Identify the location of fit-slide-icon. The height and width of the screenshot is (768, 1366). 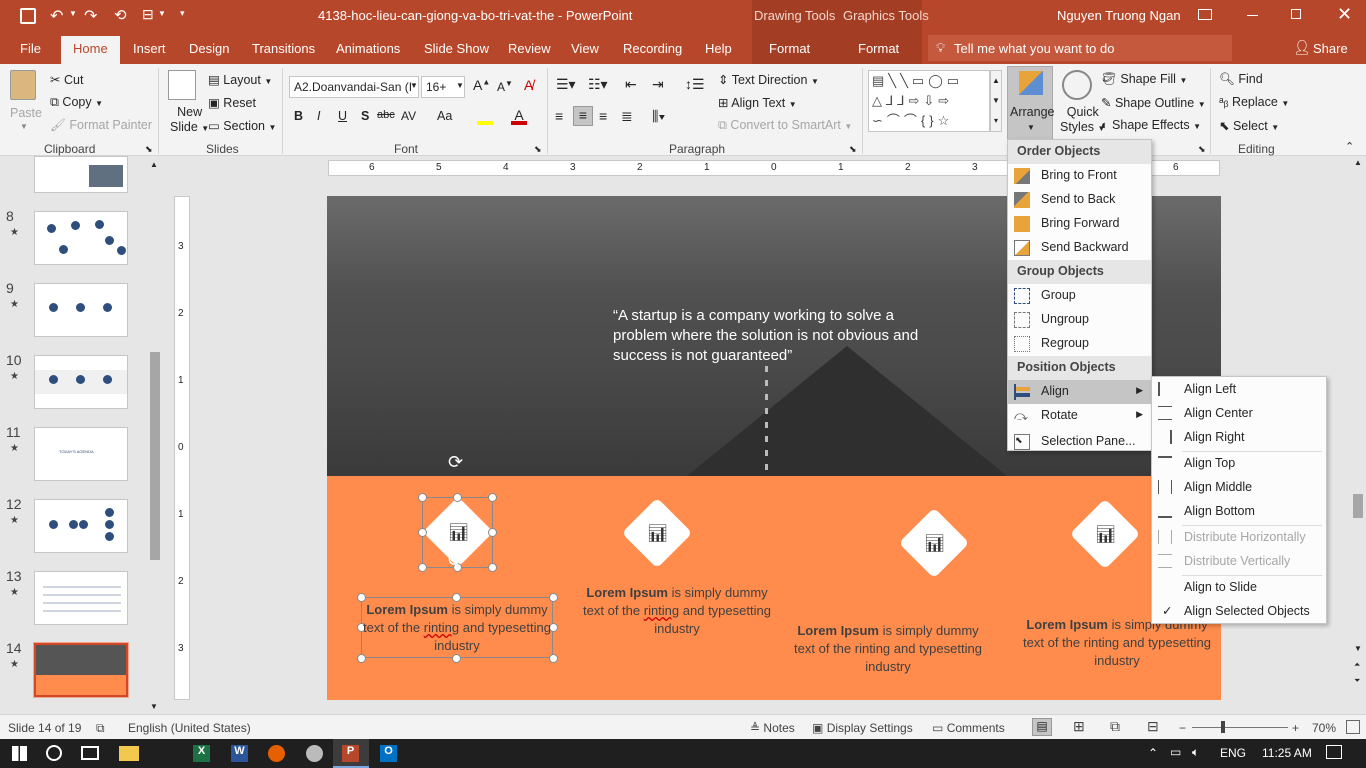
(1353, 727).